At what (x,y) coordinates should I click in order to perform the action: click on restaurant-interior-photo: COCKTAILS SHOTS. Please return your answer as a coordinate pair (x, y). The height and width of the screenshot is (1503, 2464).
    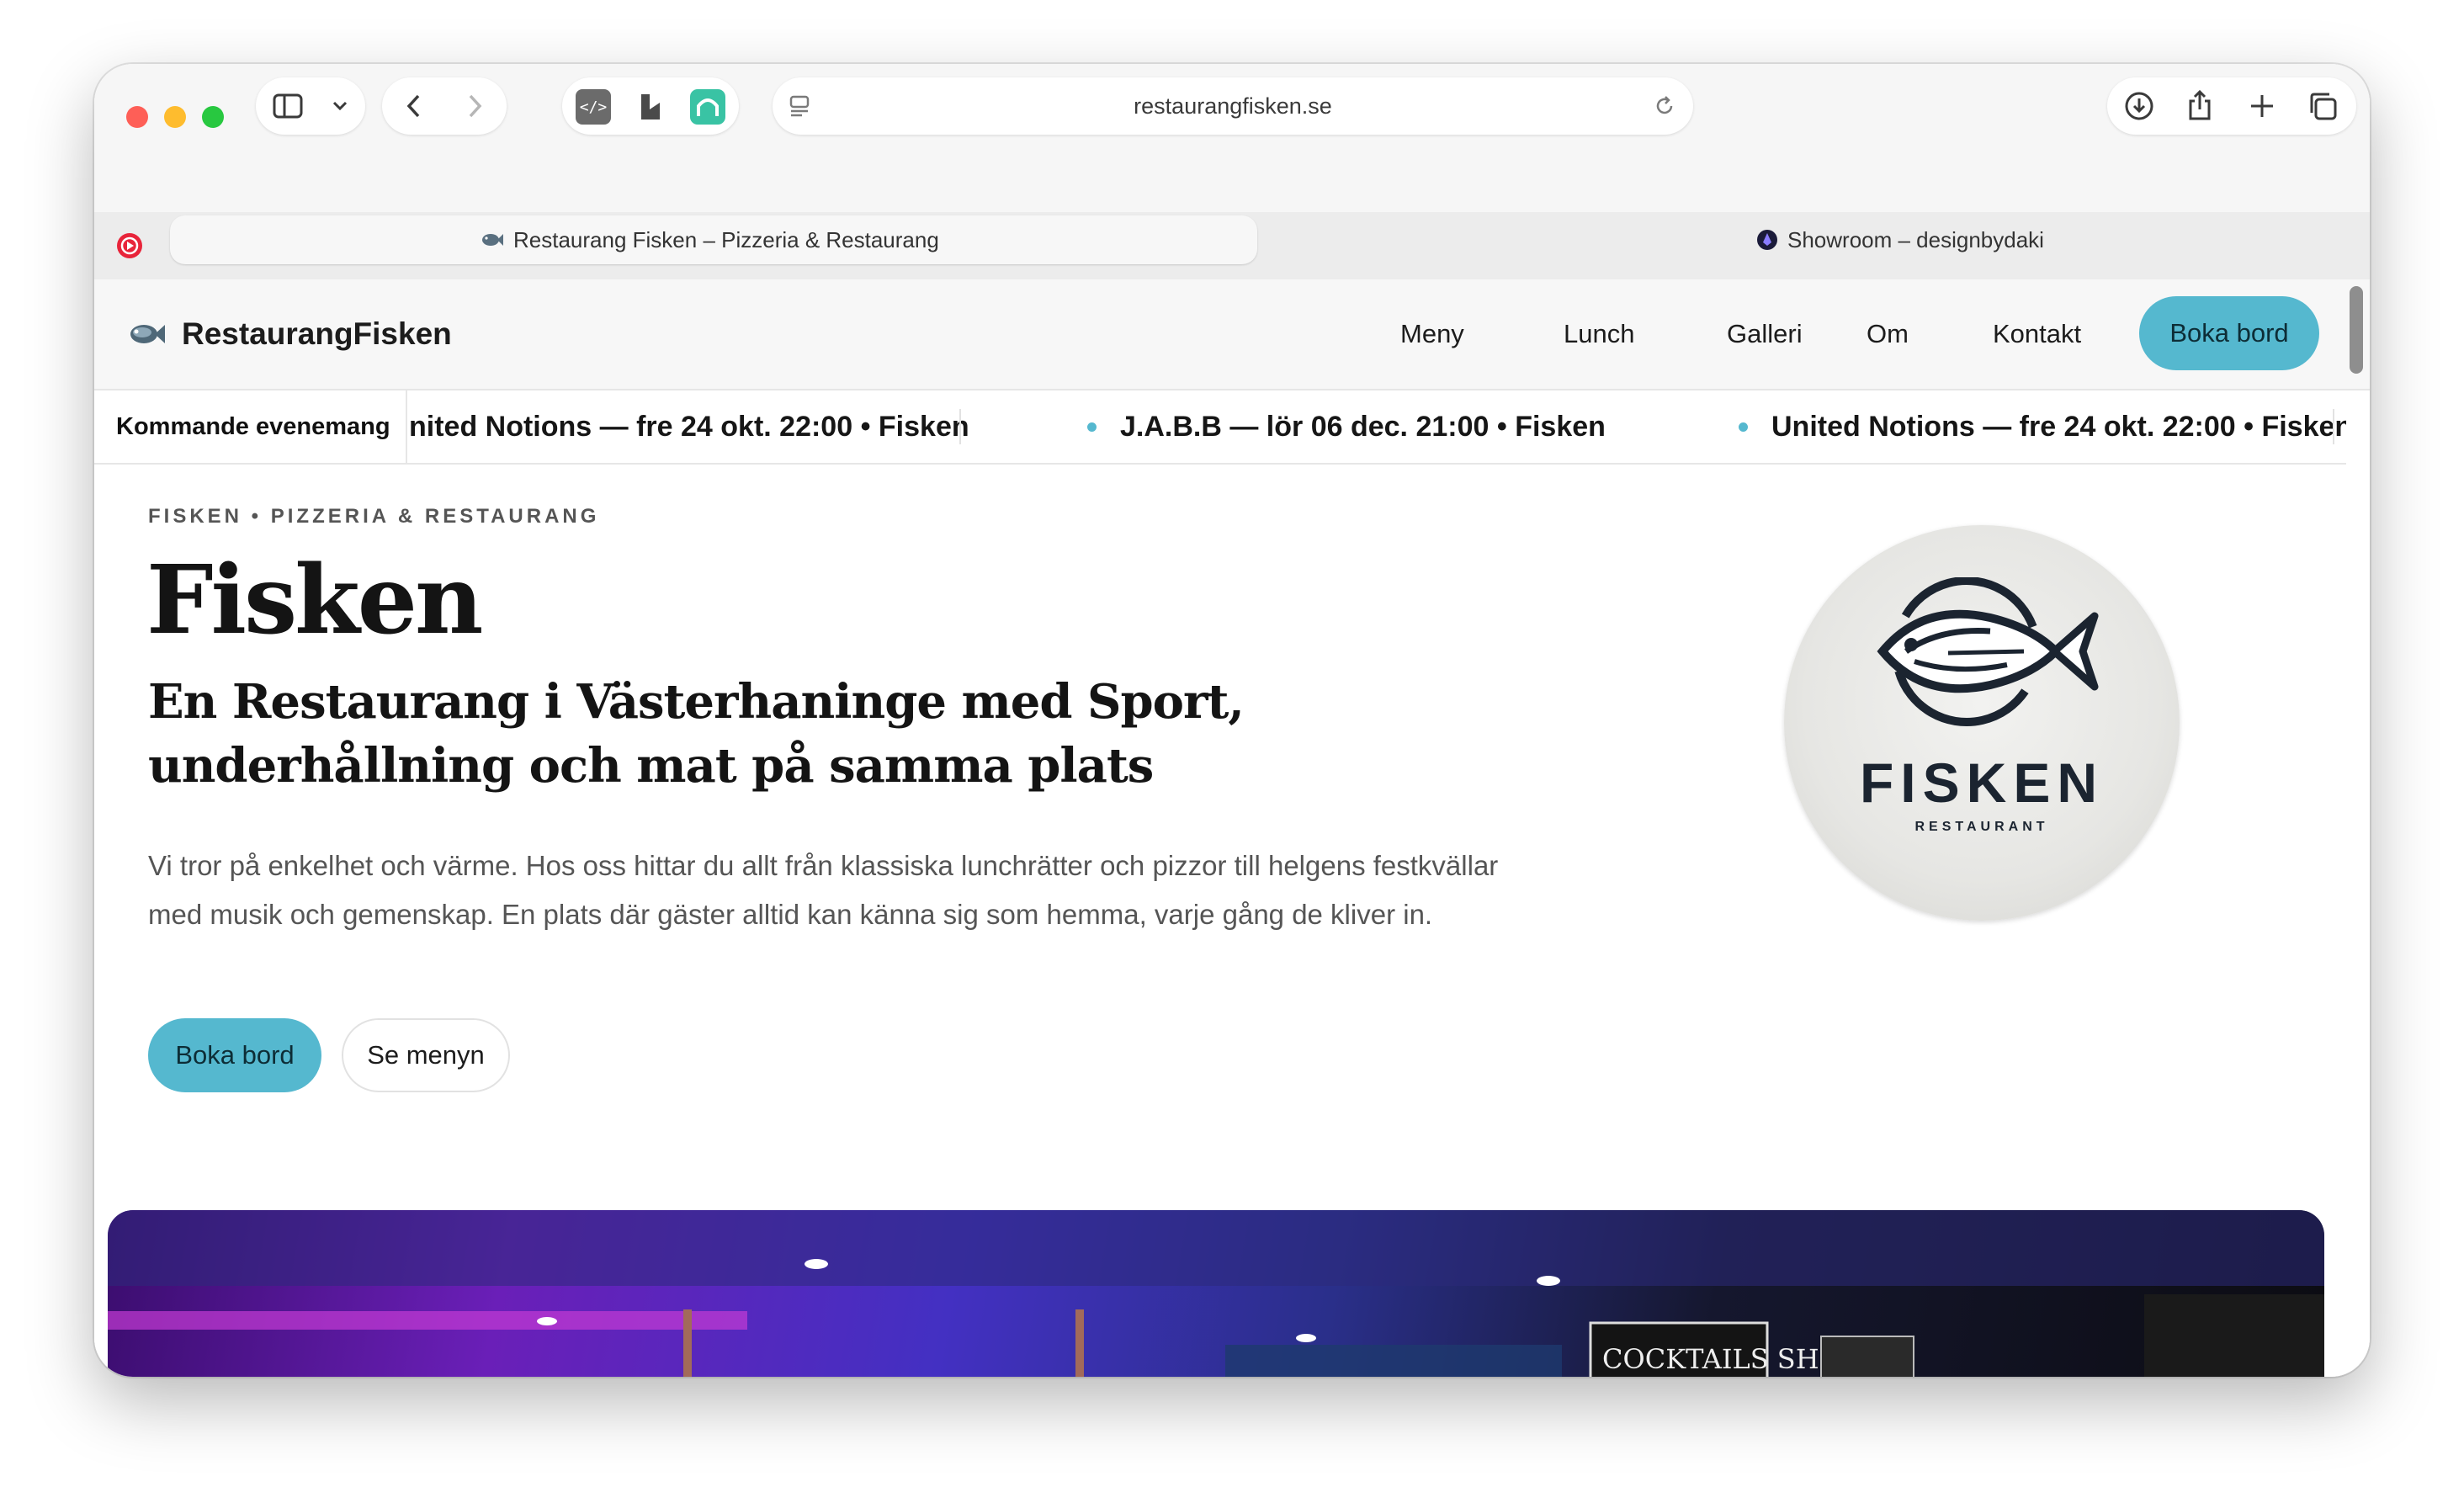
    Looking at the image, I should click on (1216, 1294).